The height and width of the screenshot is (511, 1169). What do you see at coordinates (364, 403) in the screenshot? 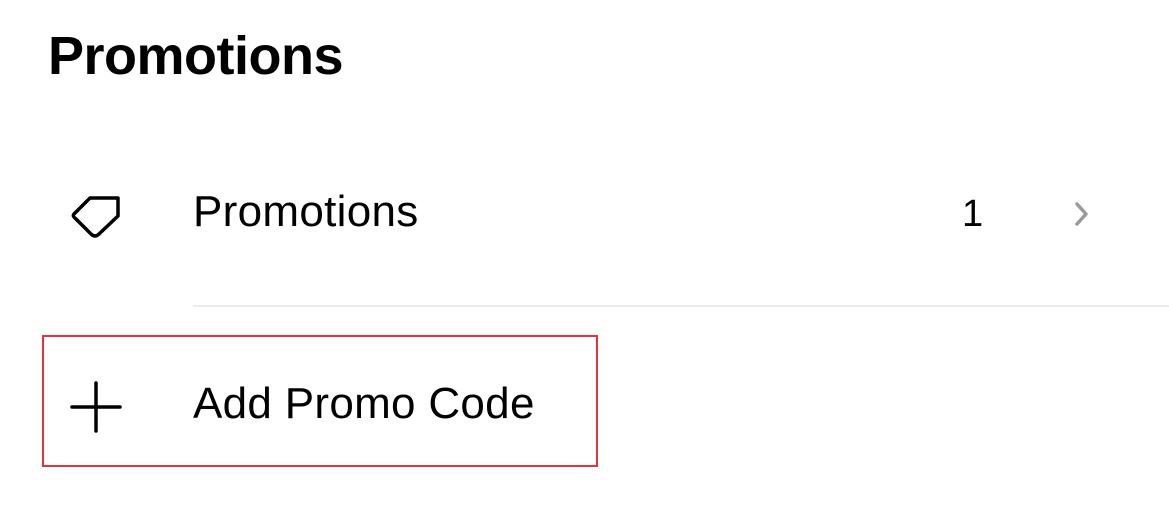
I see `add-promo-code-label: Add Promo Code` at bounding box center [364, 403].